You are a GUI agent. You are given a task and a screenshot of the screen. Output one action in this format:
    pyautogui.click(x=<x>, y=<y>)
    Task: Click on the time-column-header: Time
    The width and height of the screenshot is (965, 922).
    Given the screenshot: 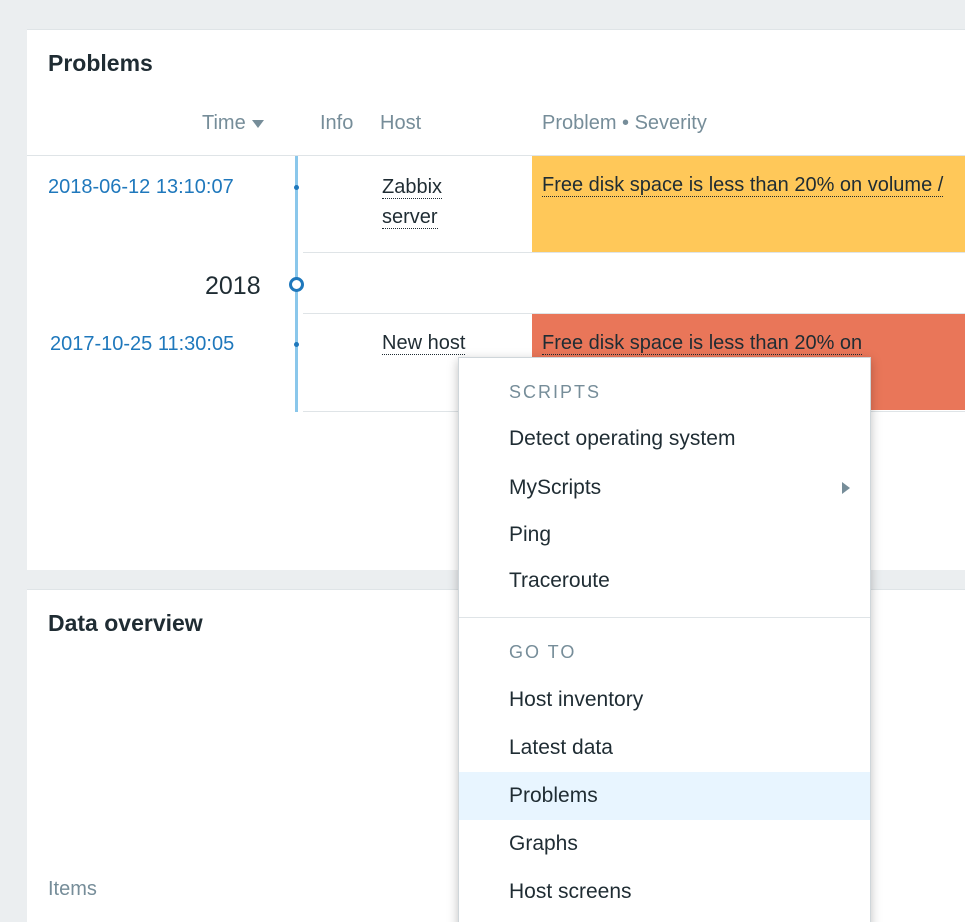 What is the action you would take?
    pyautogui.click(x=233, y=123)
    